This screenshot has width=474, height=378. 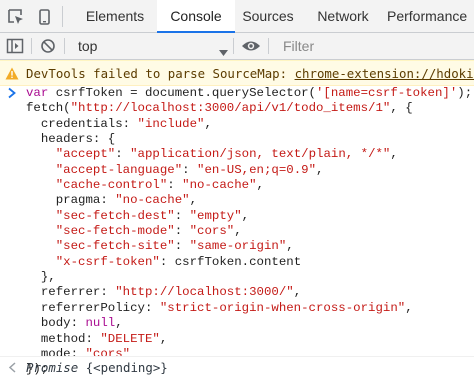 I want to click on code-line: "x-csrf-token": csrfToken.content, so click(x=178, y=261).